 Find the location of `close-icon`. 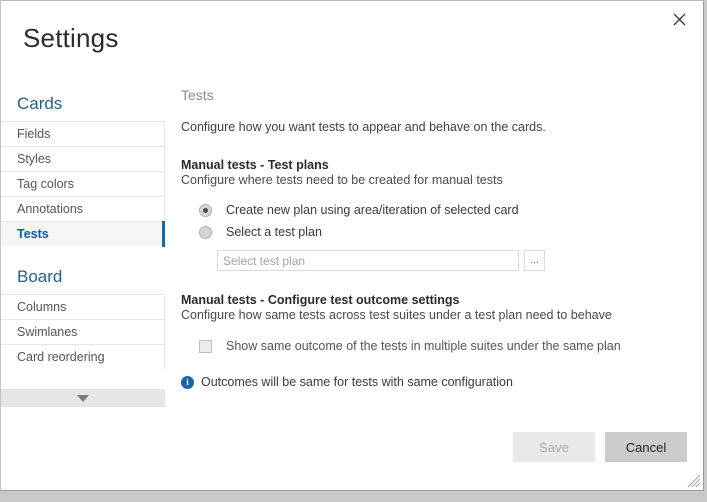

close-icon is located at coordinates (679, 19).